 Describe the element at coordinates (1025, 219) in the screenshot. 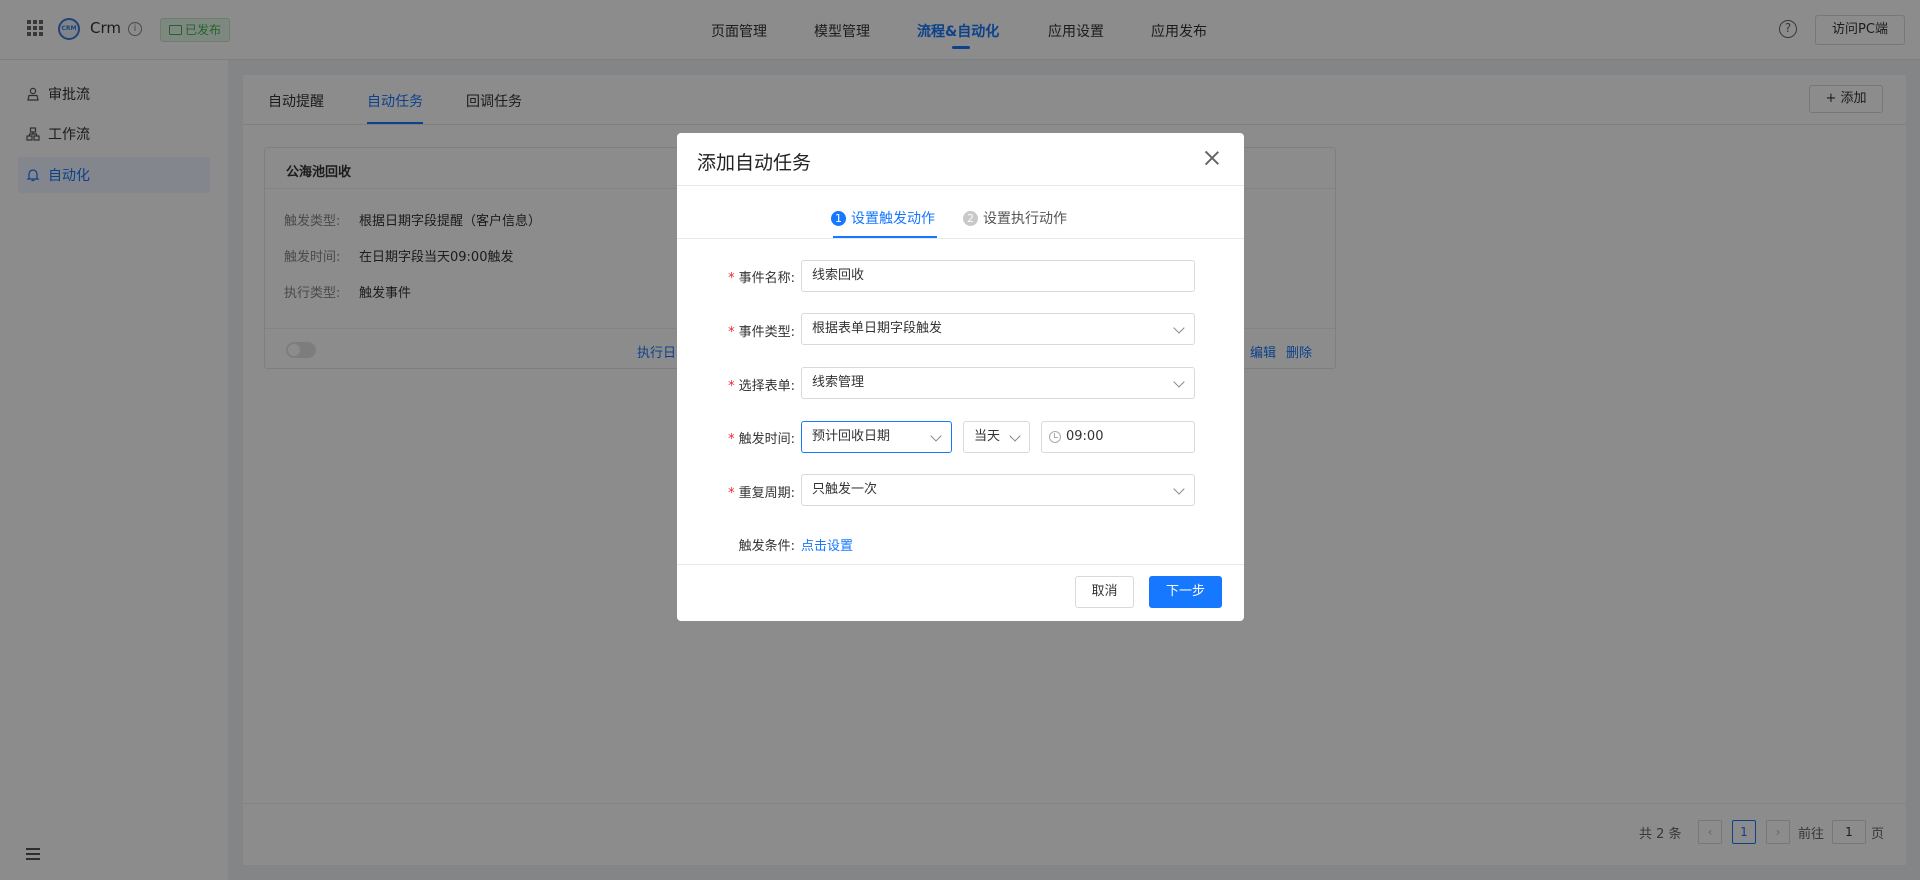

I see `step-label: 设置执行动作` at that location.